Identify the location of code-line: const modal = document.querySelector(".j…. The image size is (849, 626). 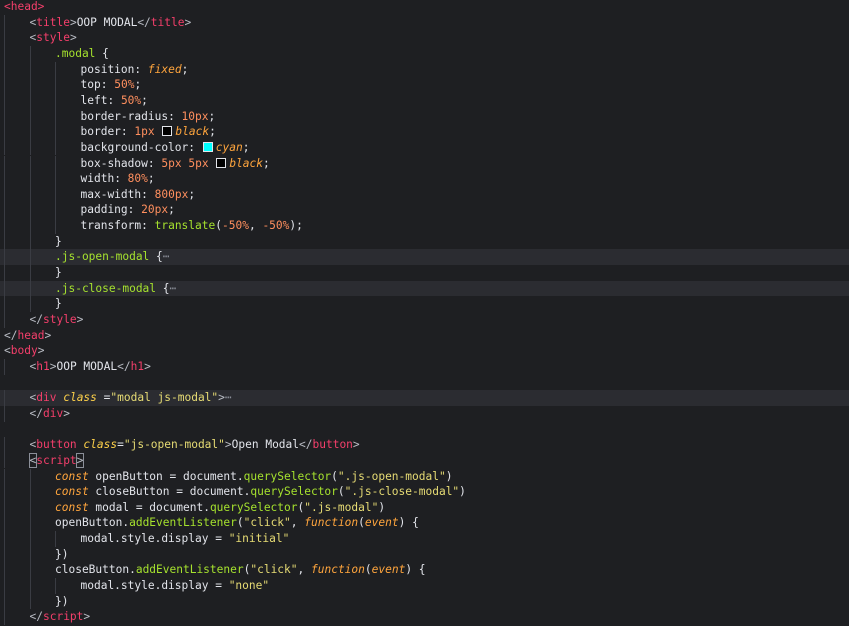
(424, 507).